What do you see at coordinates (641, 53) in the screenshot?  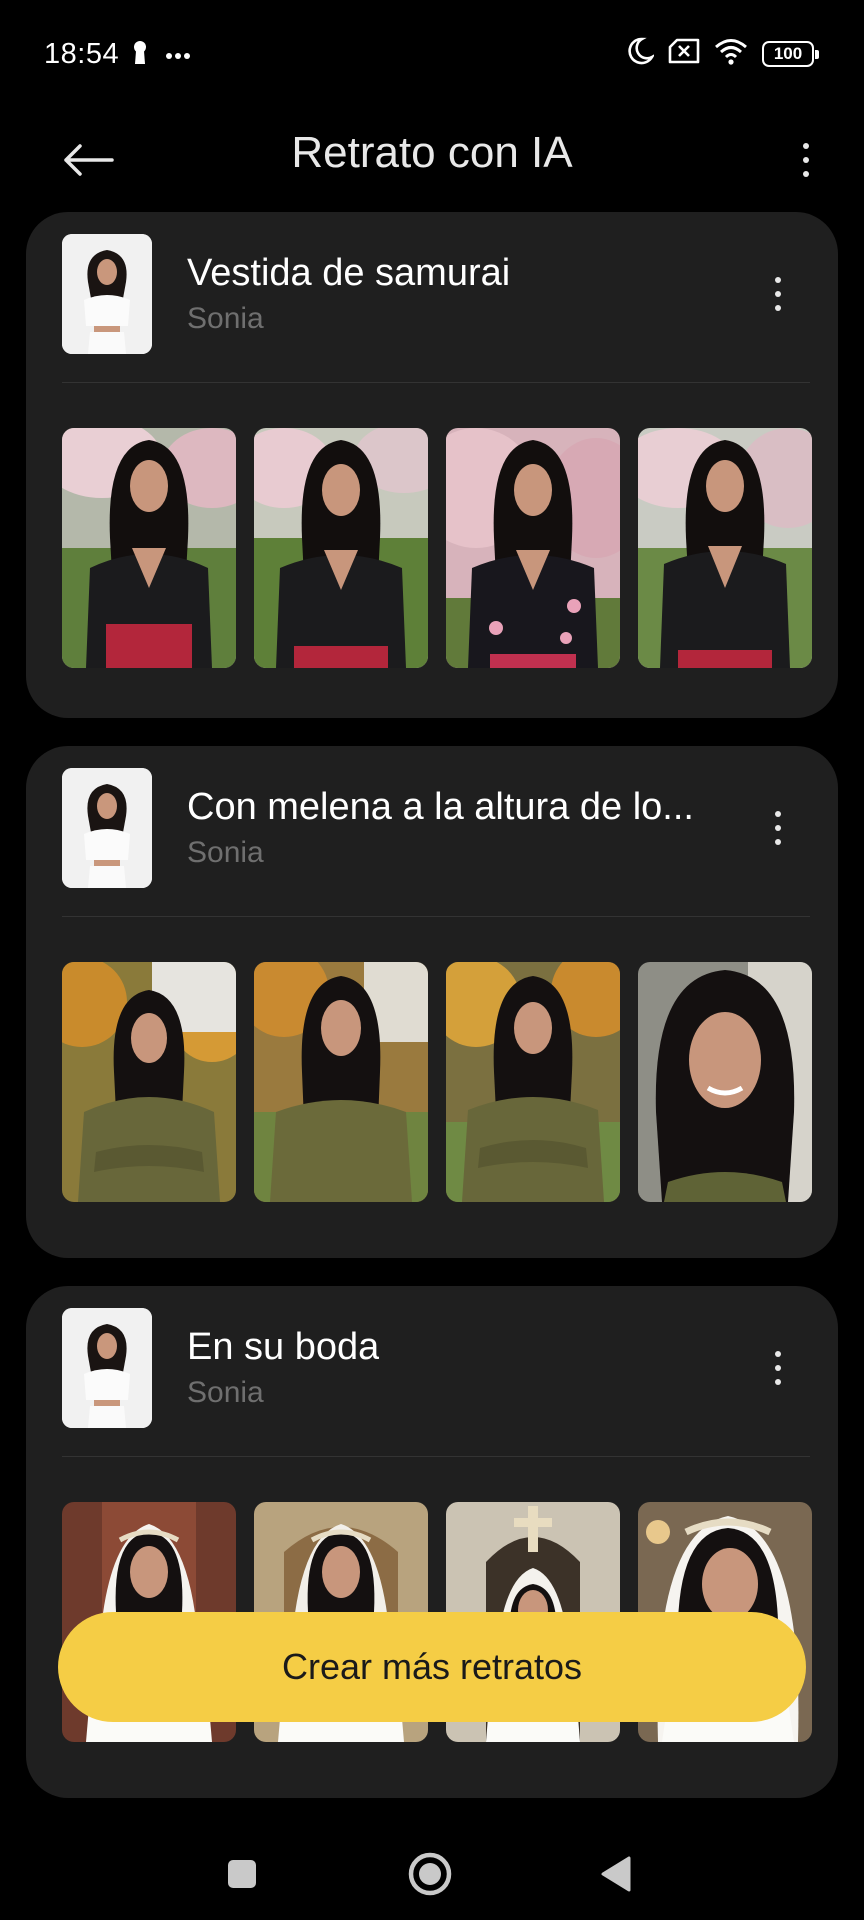 I see `moon-icon` at bounding box center [641, 53].